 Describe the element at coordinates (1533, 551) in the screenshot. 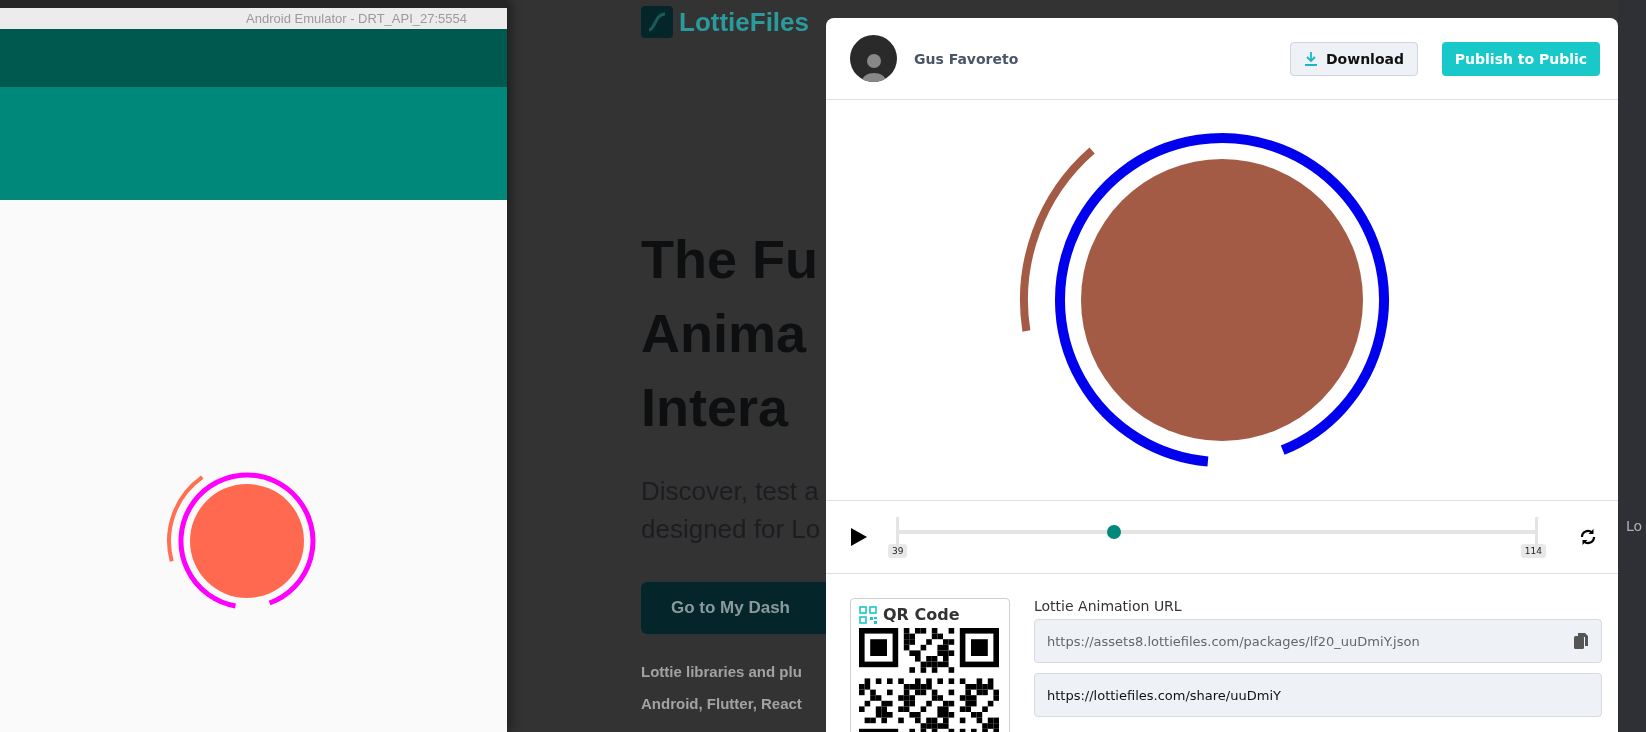

I see `frame-label: 114` at that location.